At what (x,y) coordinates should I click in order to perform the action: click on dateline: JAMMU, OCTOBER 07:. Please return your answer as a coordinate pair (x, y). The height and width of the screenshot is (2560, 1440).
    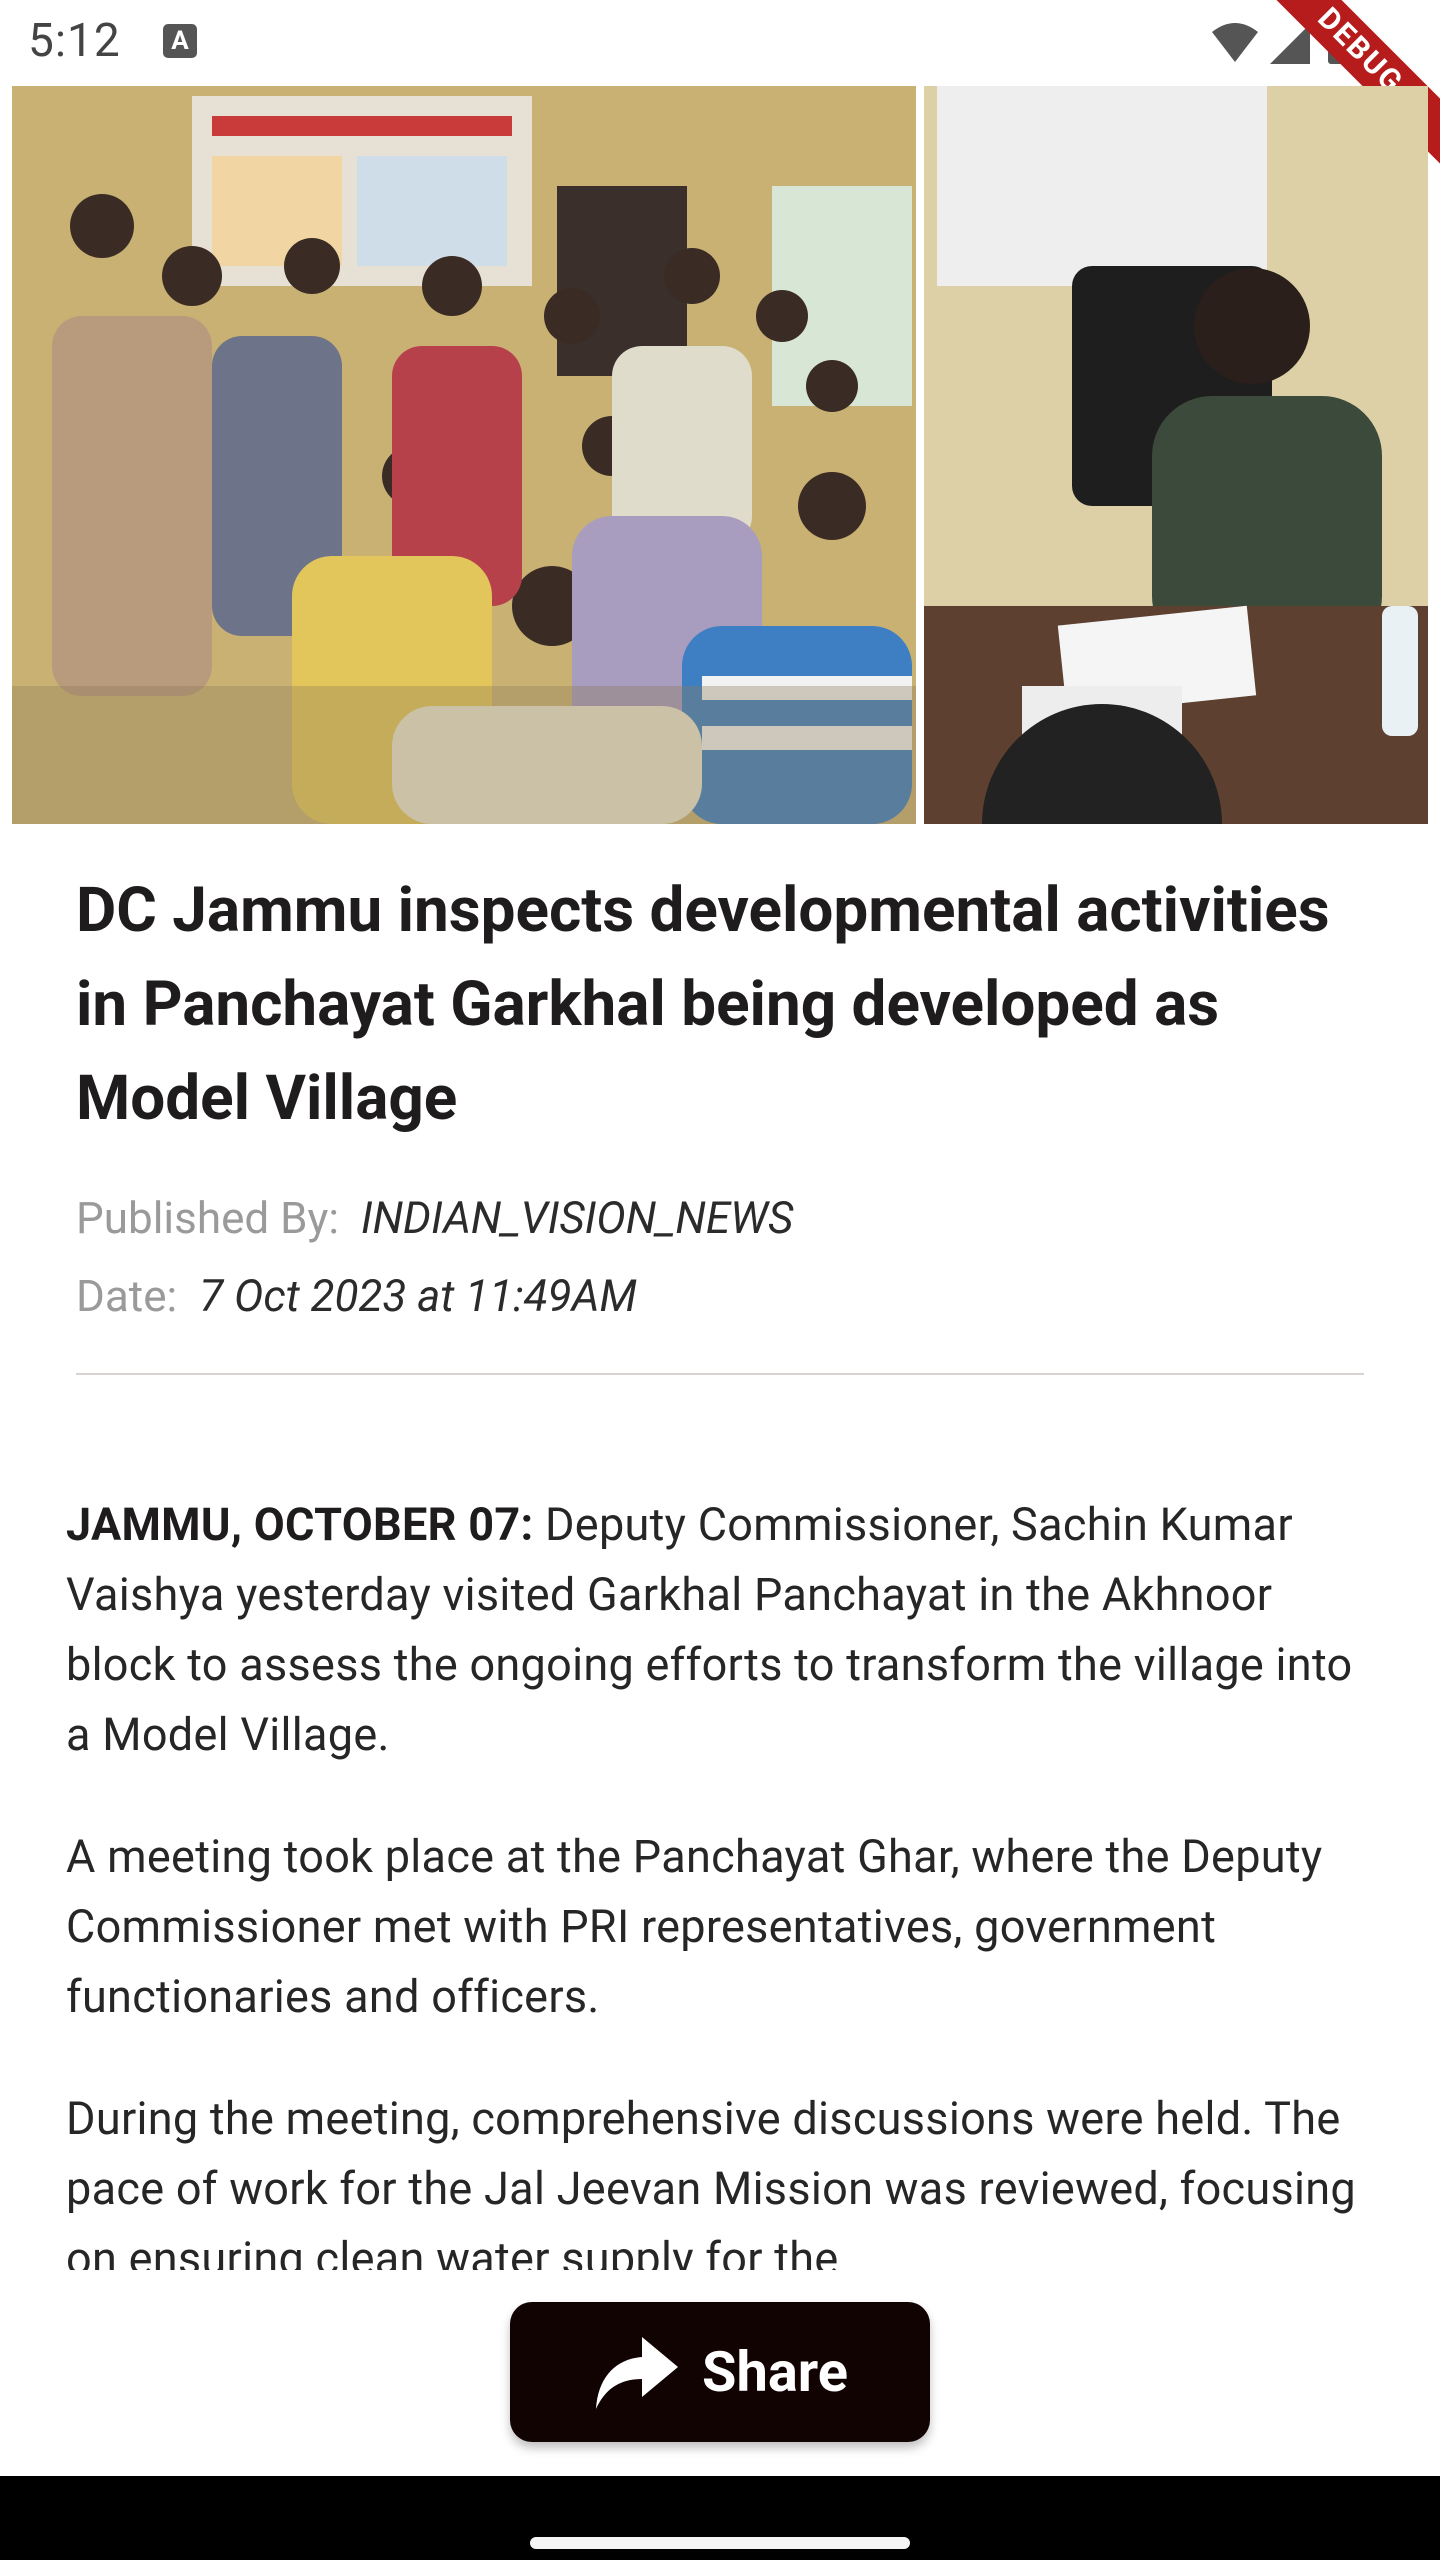
    Looking at the image, I should click on (300, 1524).